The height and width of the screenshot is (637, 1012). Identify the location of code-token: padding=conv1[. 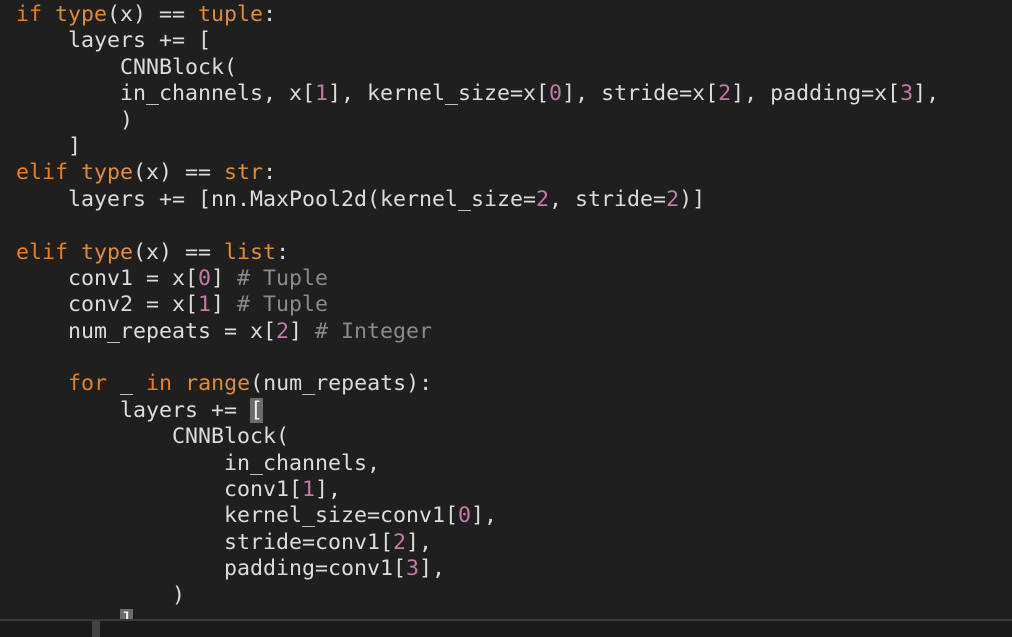
(211, 569).